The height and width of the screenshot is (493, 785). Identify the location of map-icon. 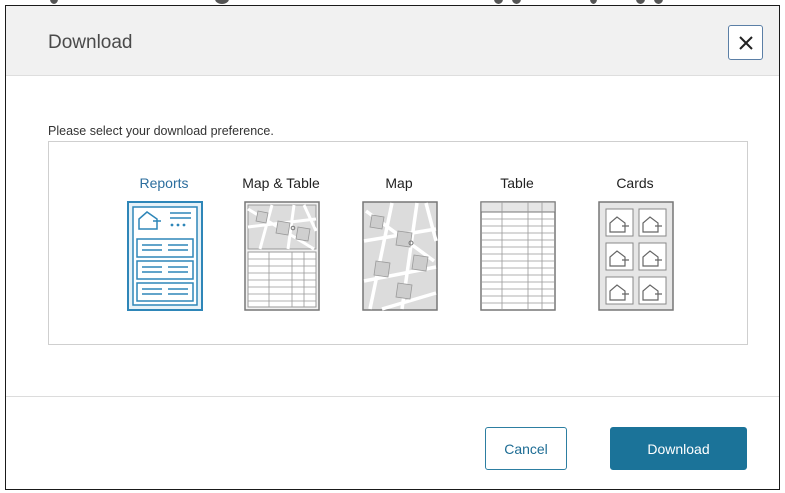
(400, 256).